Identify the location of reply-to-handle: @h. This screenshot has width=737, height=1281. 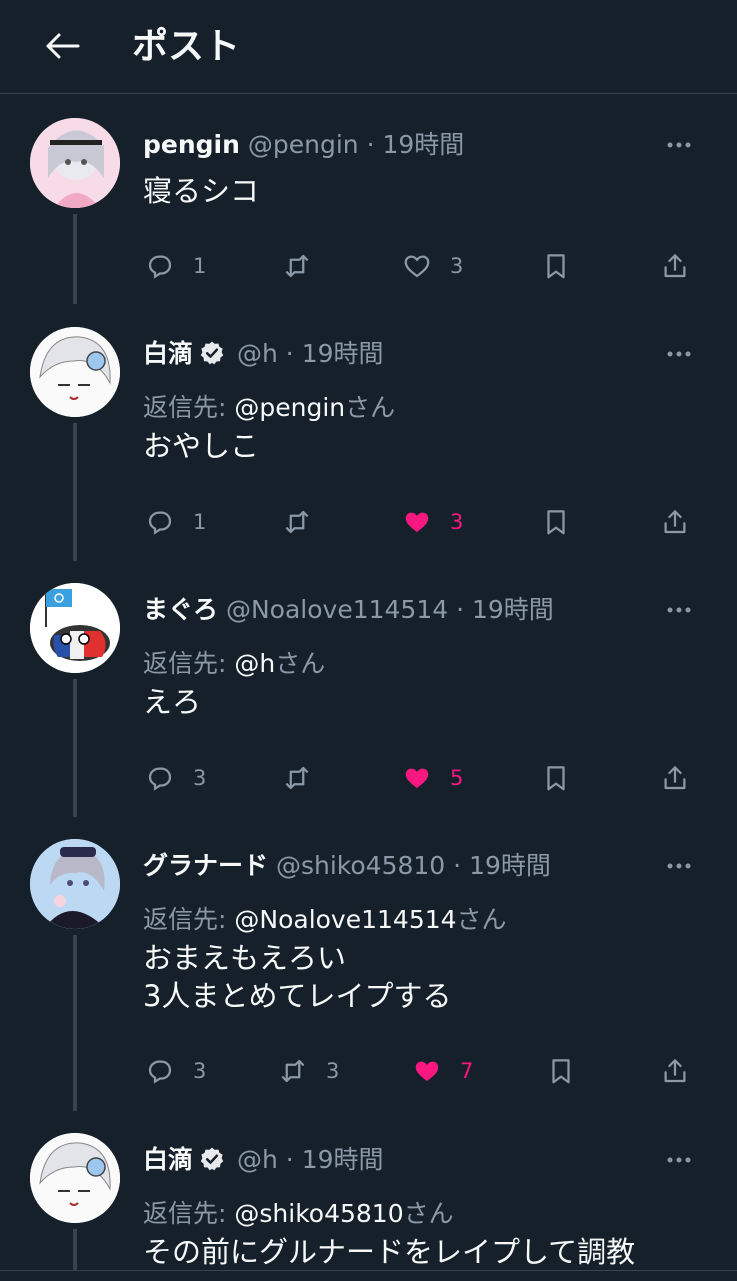
(254, 663).